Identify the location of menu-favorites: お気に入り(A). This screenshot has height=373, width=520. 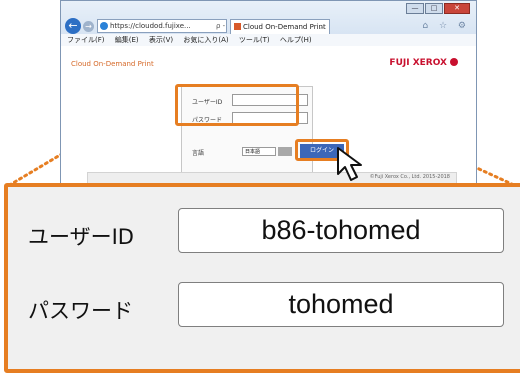
(205, 40).